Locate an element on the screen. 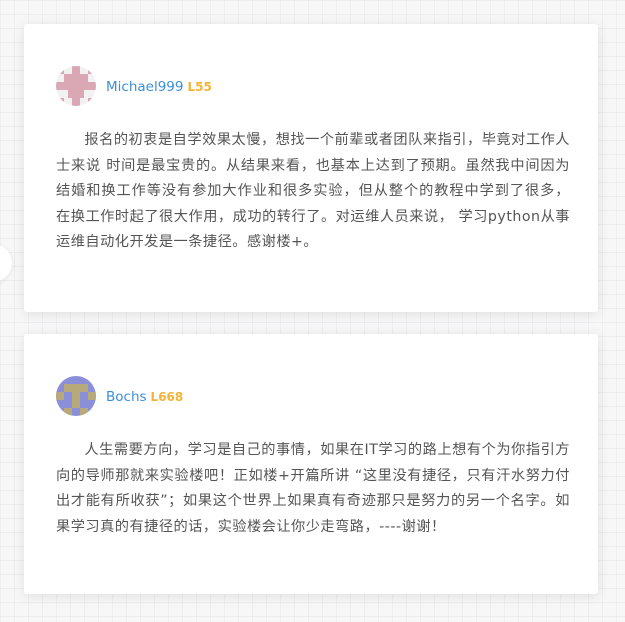 This screenshot has width=625, height=622. side-scroll-tab is located at coordinates (6, 263).